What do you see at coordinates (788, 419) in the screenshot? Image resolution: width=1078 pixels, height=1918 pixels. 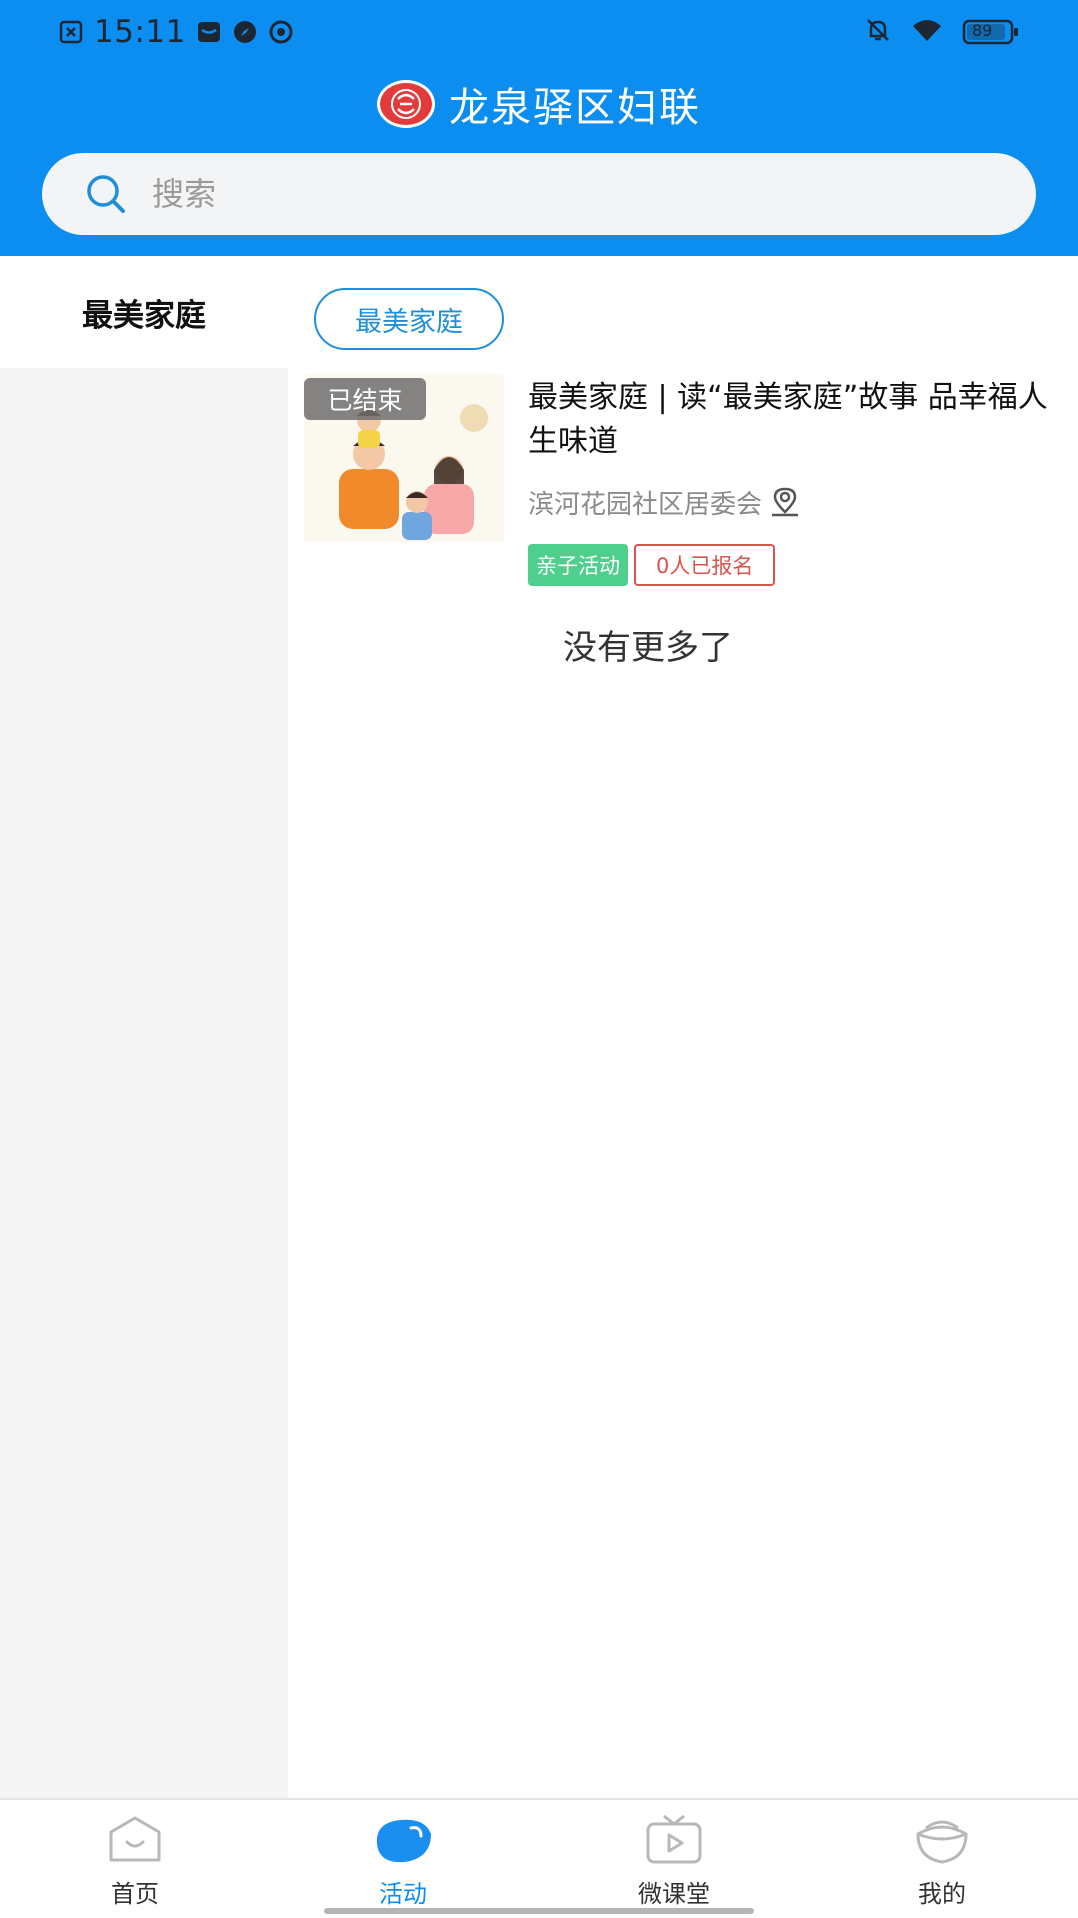 I see `activity-title: 最美家庭 | 读“最美家庭”故事 品幸福人生味道` at bounding box center [788, 419].